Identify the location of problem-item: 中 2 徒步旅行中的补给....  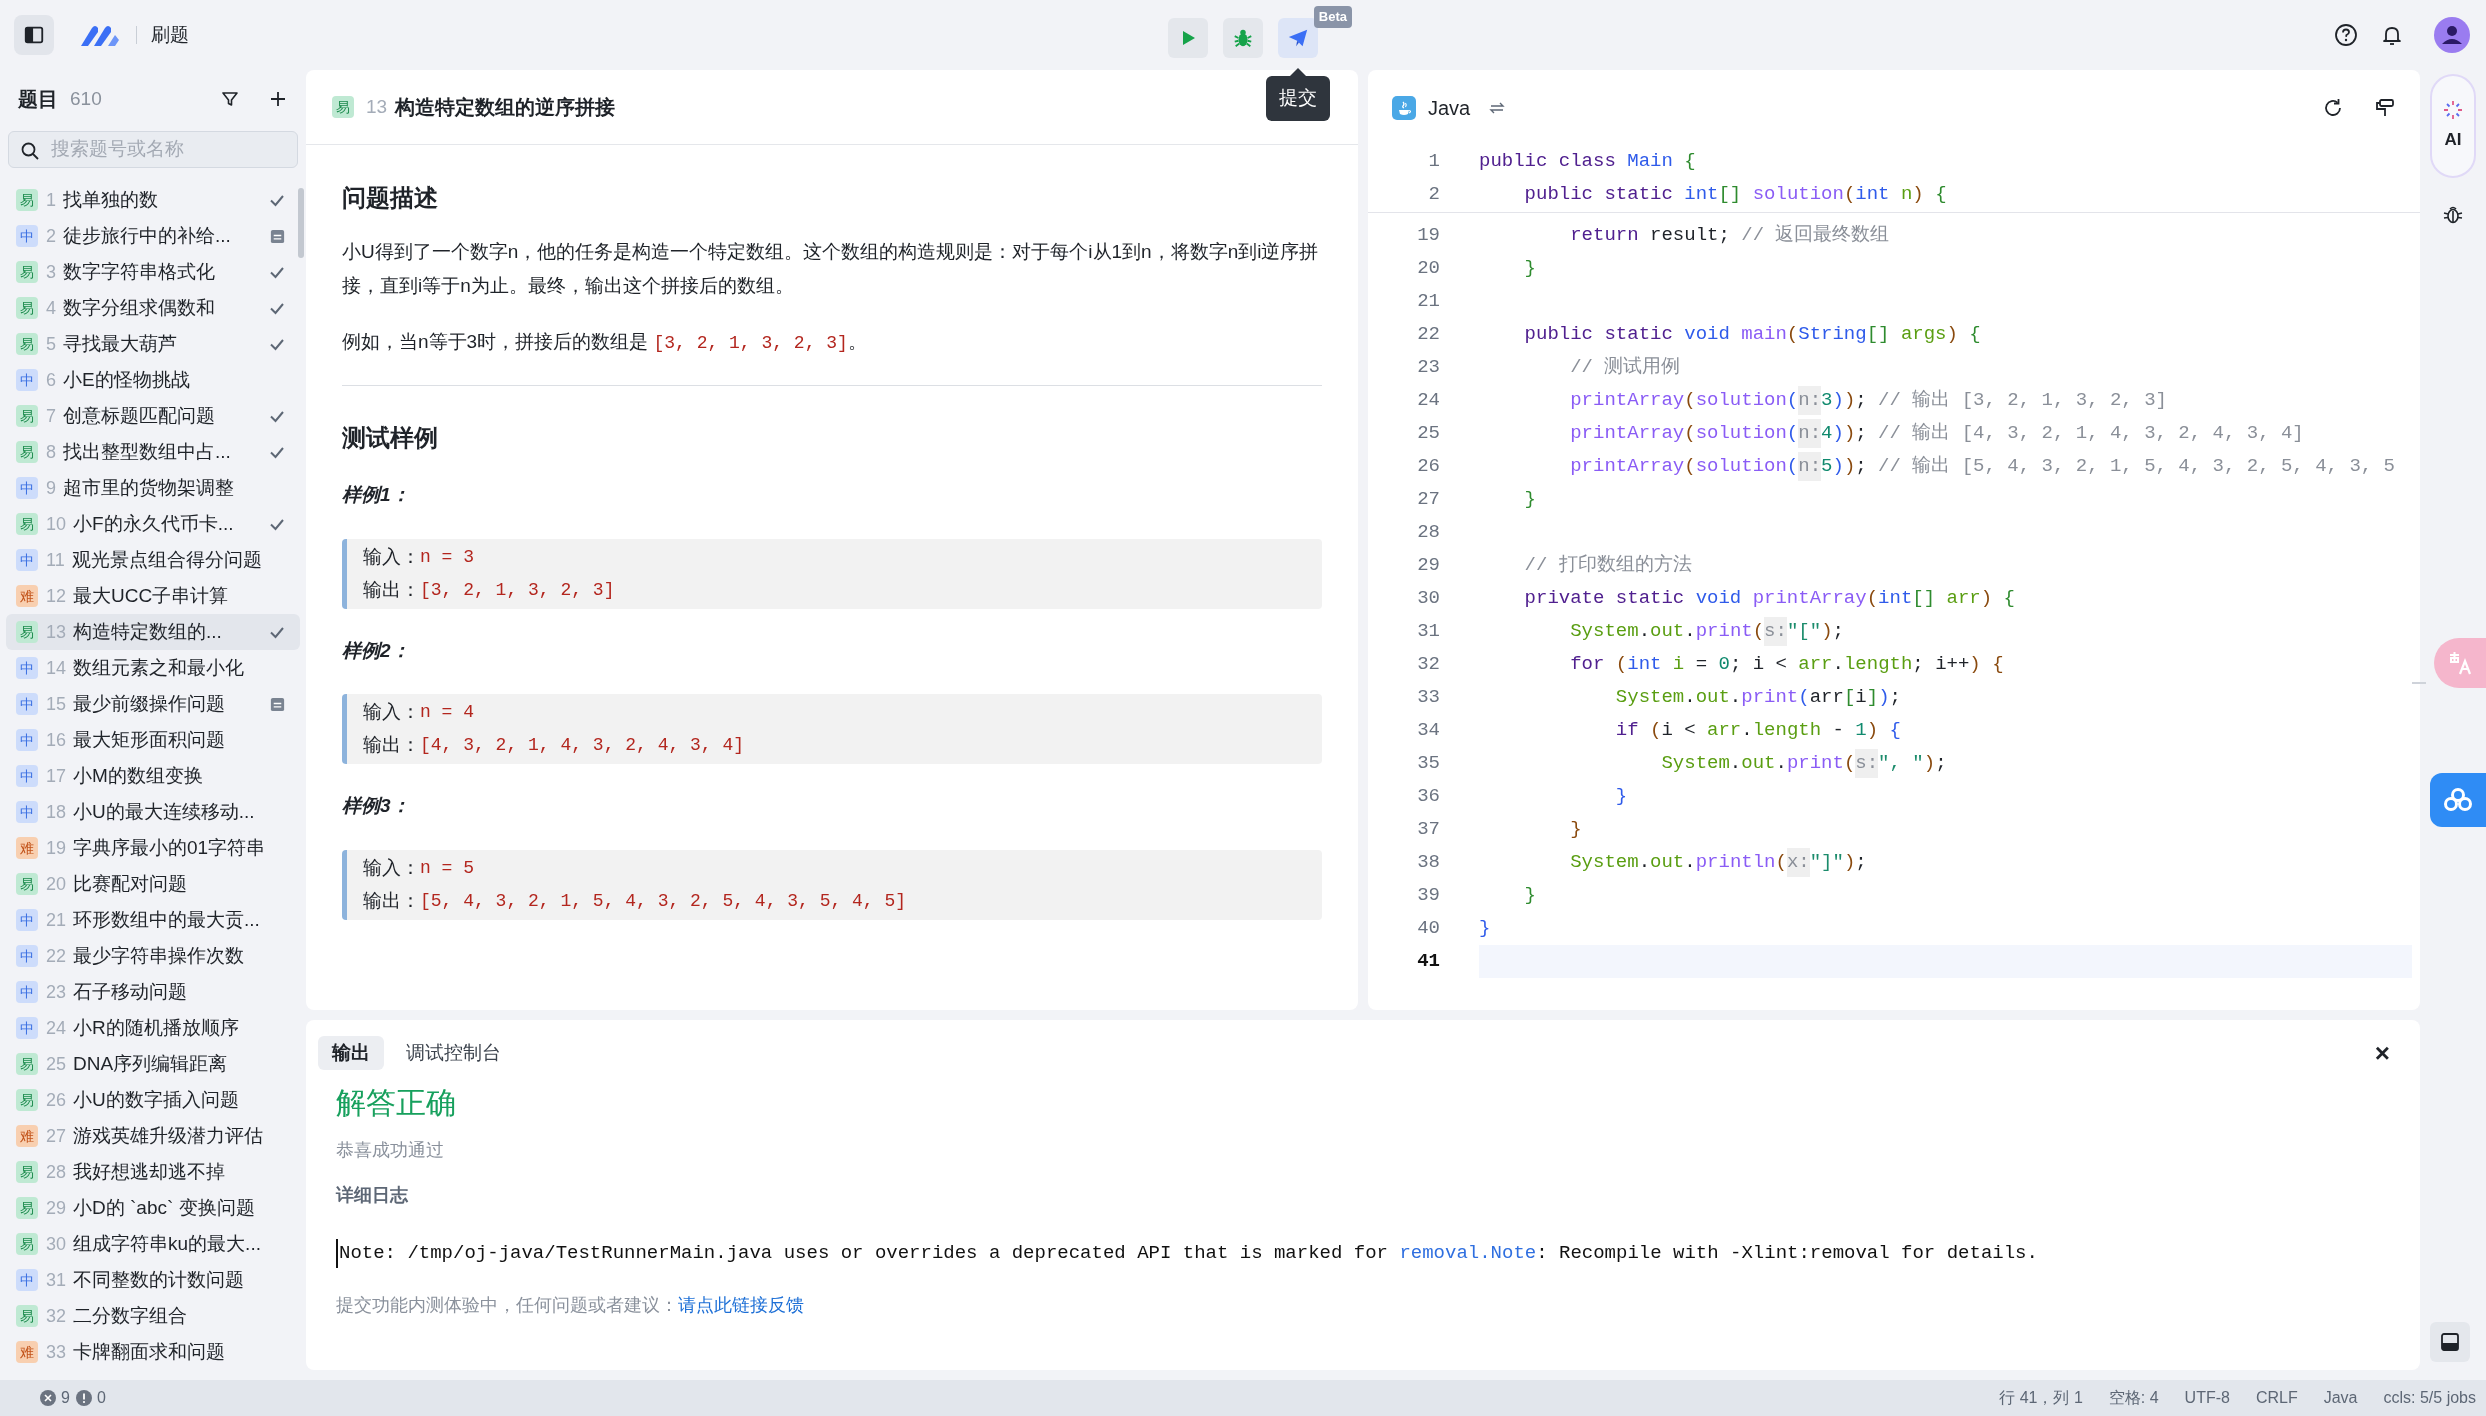
(153, 236).